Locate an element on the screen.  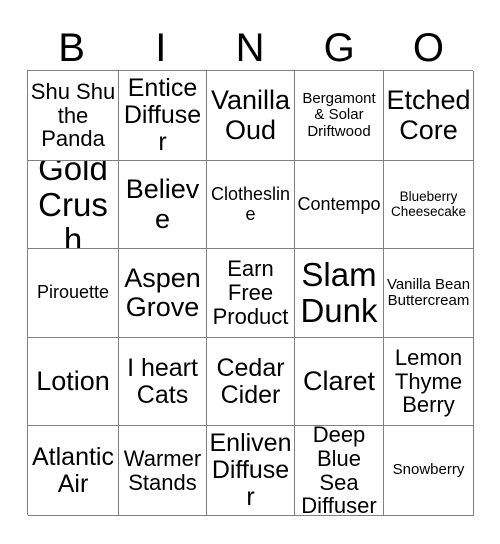
bingo-cell-r5c5: Snowberry is located at coordinates (429, 471).